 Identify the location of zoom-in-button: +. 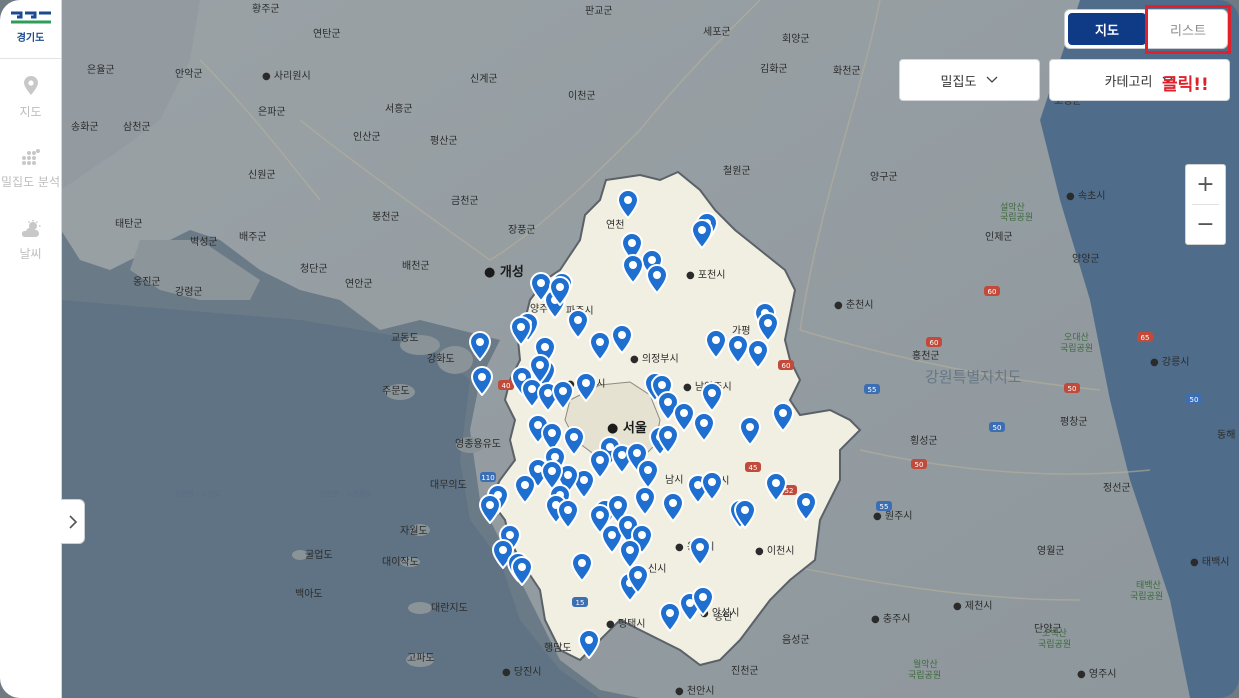
(1205, 184).